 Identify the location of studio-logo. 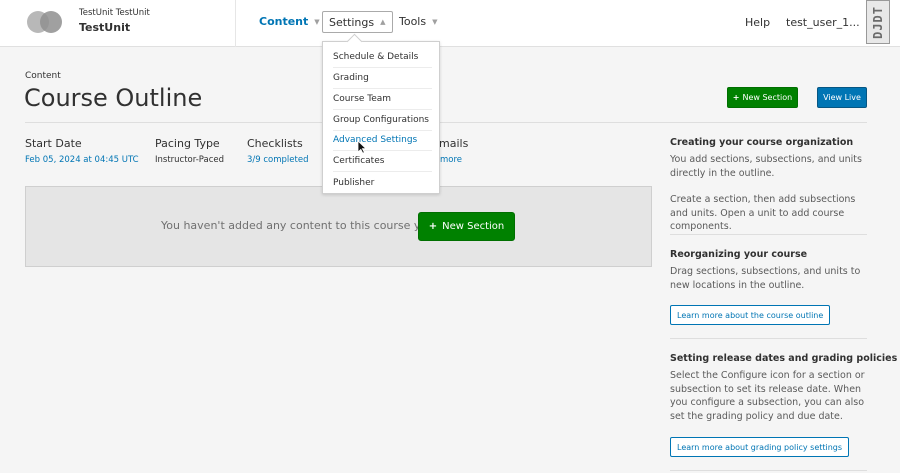
(45, 22).